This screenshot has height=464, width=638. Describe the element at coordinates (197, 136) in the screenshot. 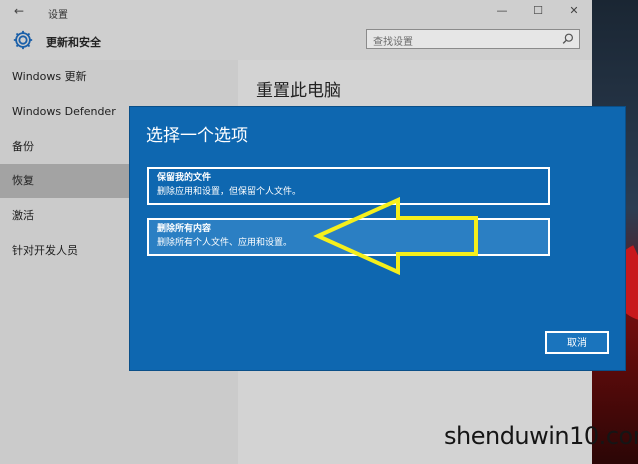

I see `dialog-title: 选择一个选项` at that location.